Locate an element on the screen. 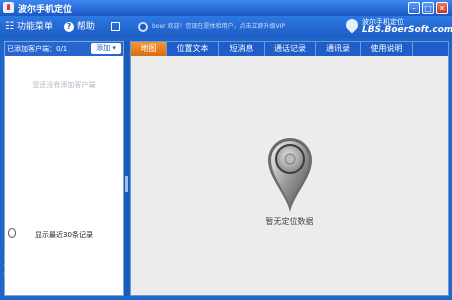  brand-logo: 波尔手机定位 LBS.BoerSoft.com is located at coordinates (397, 27).